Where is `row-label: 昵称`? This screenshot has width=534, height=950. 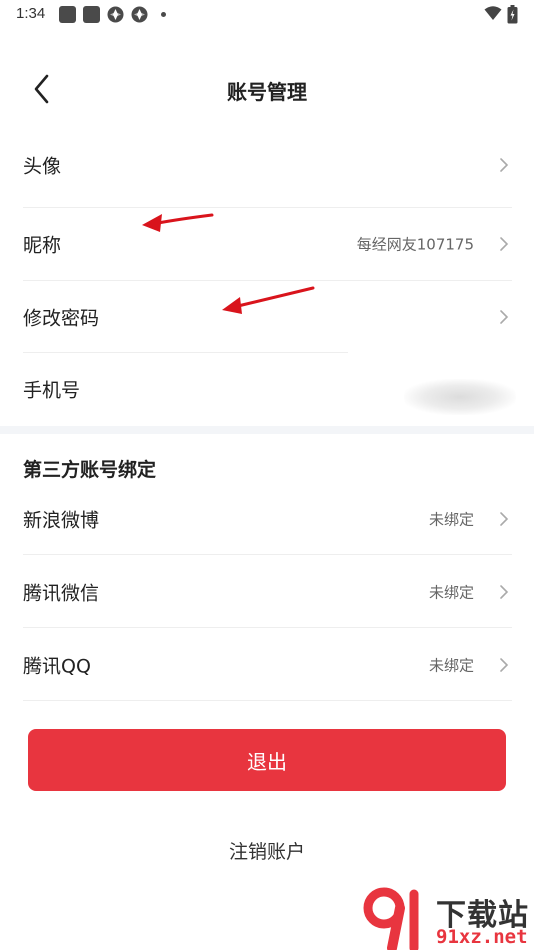 row-label: 昵称 is located at coordinates (42, 245).